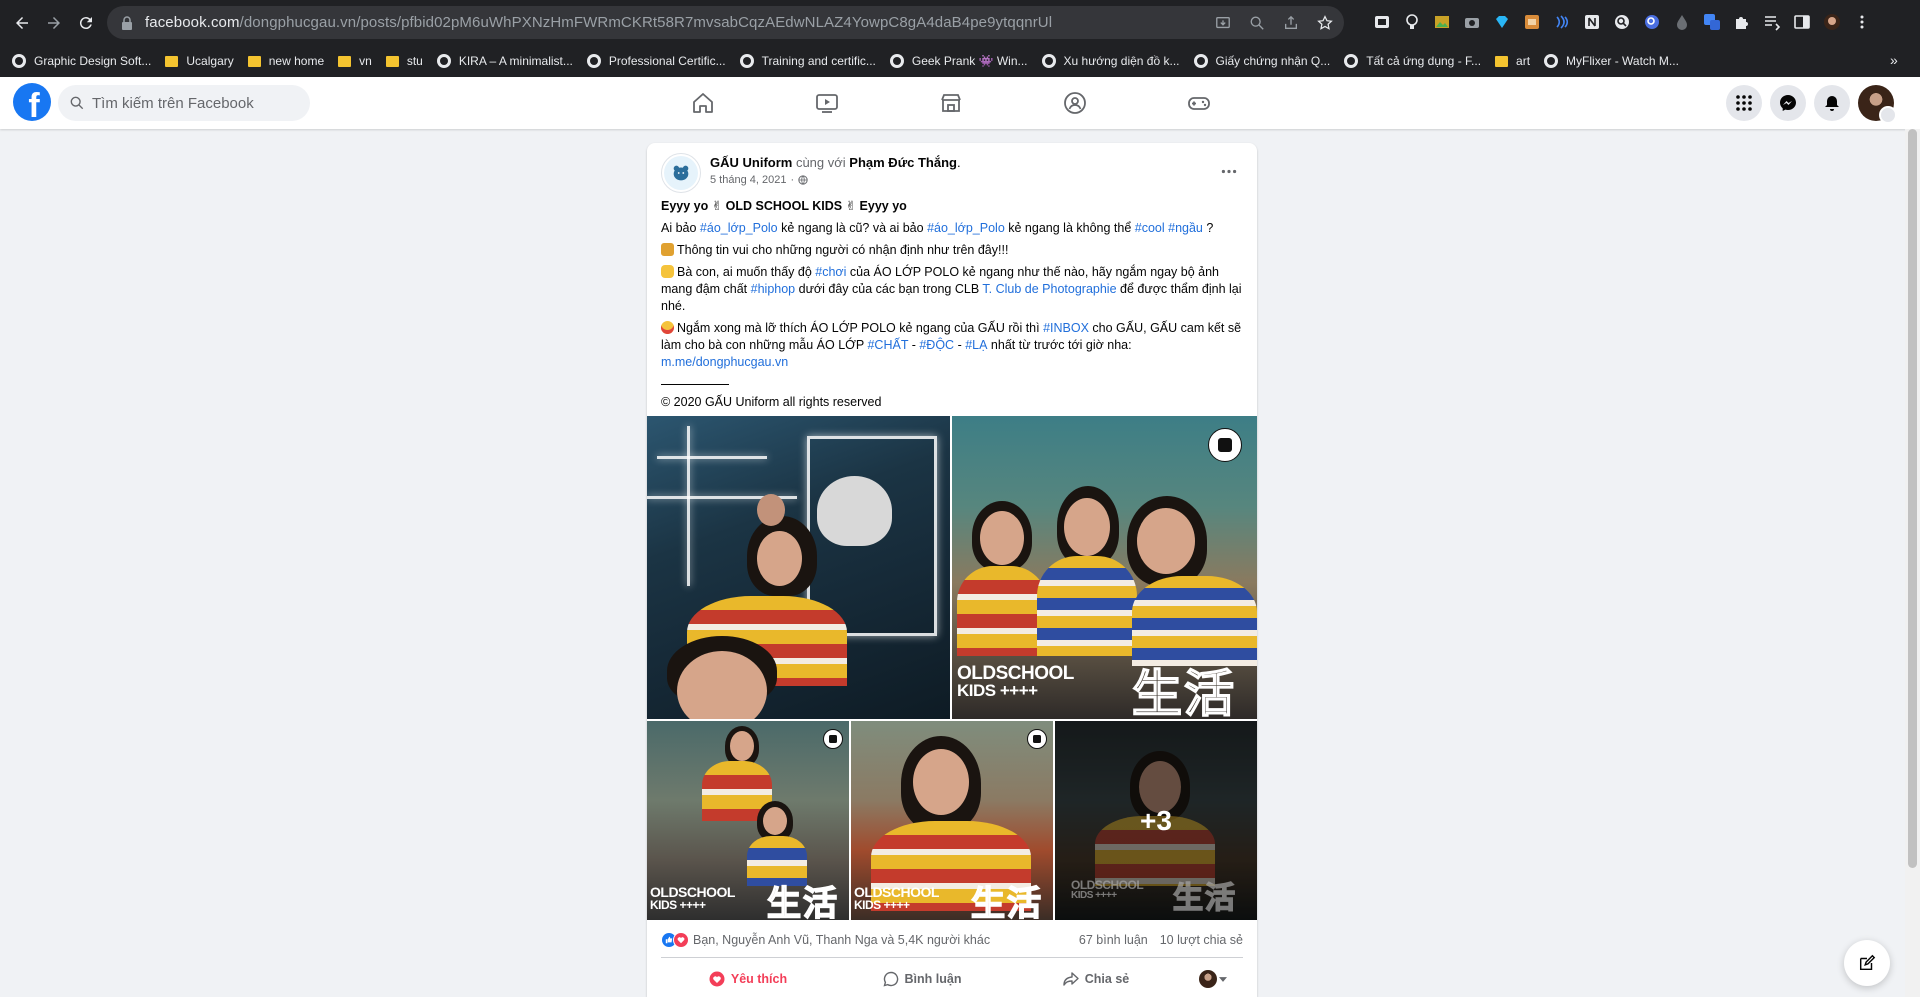 The image size is (1920, 997). Describe the element at coordinates (703, 103) in the screenshot. I see `nav-home` at that location.